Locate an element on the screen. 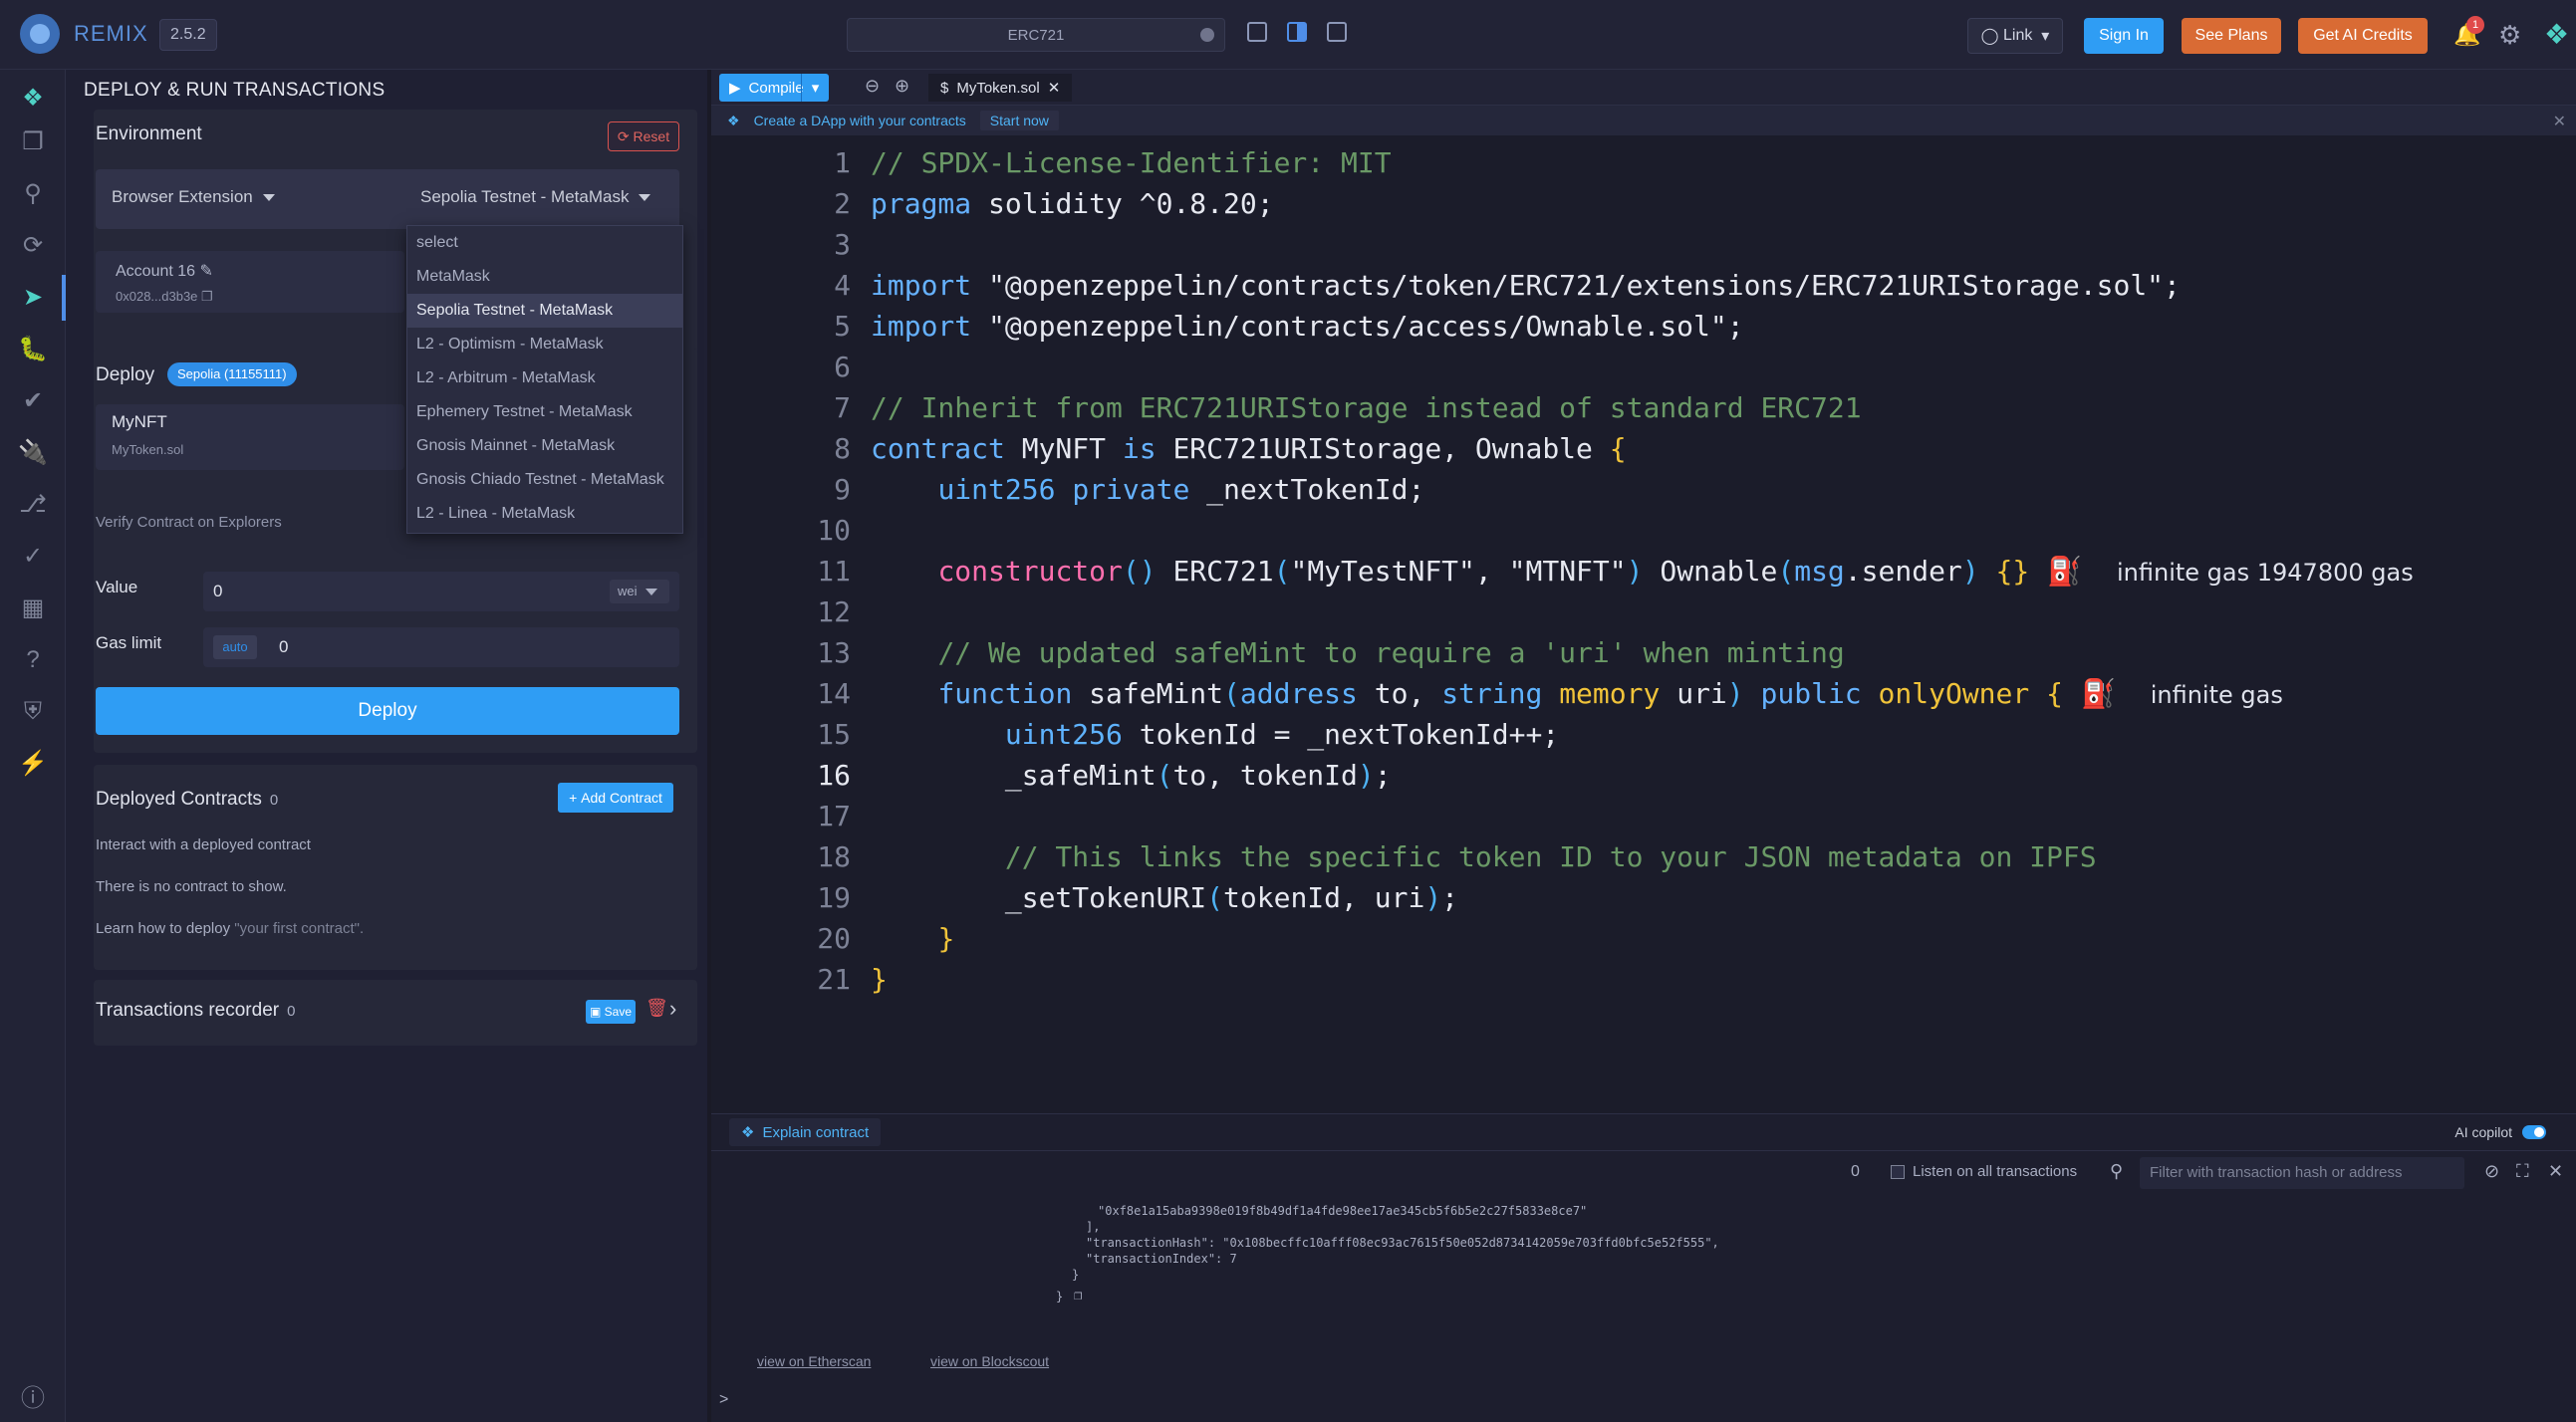 This screenshot has height=1422, width=2576. ai-copilot-switch is located at coordinates (2534, 1132).